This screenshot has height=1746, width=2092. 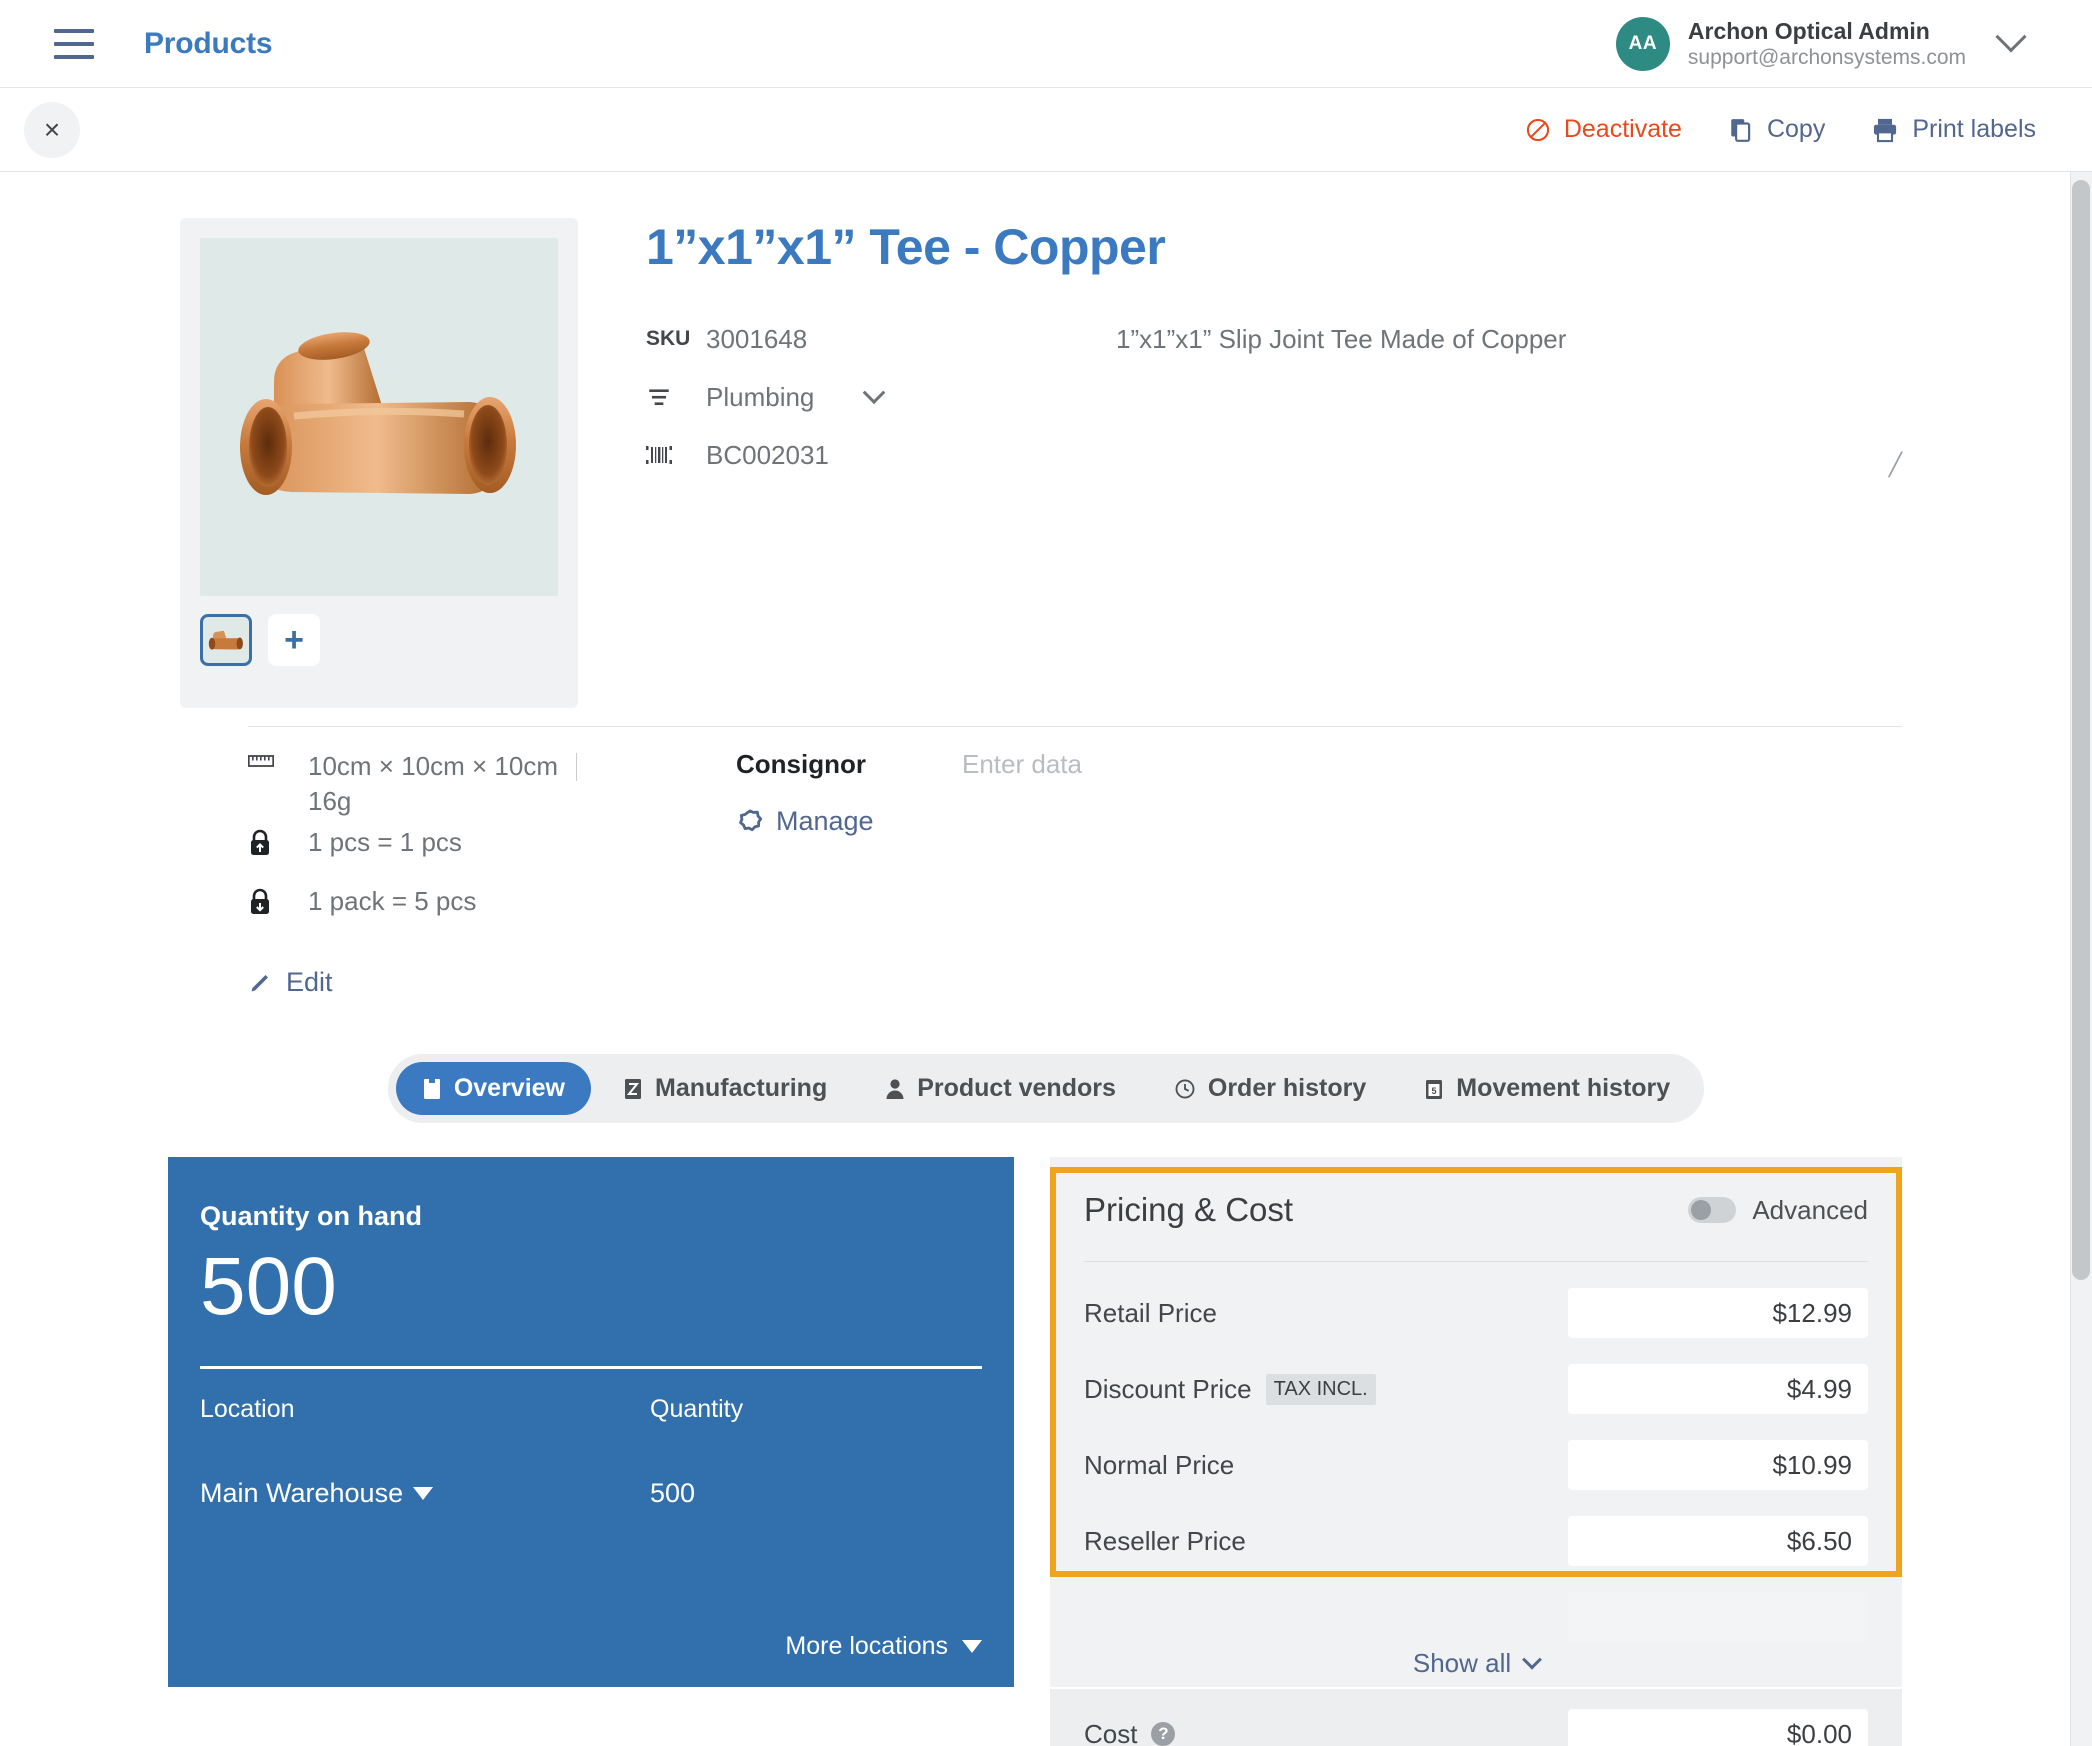 What do you see at coordinates (392, 901) in the screenshot?
I see `uom-pack-value: 1 pack = 5 pcs` at bounding box center [392, 901].